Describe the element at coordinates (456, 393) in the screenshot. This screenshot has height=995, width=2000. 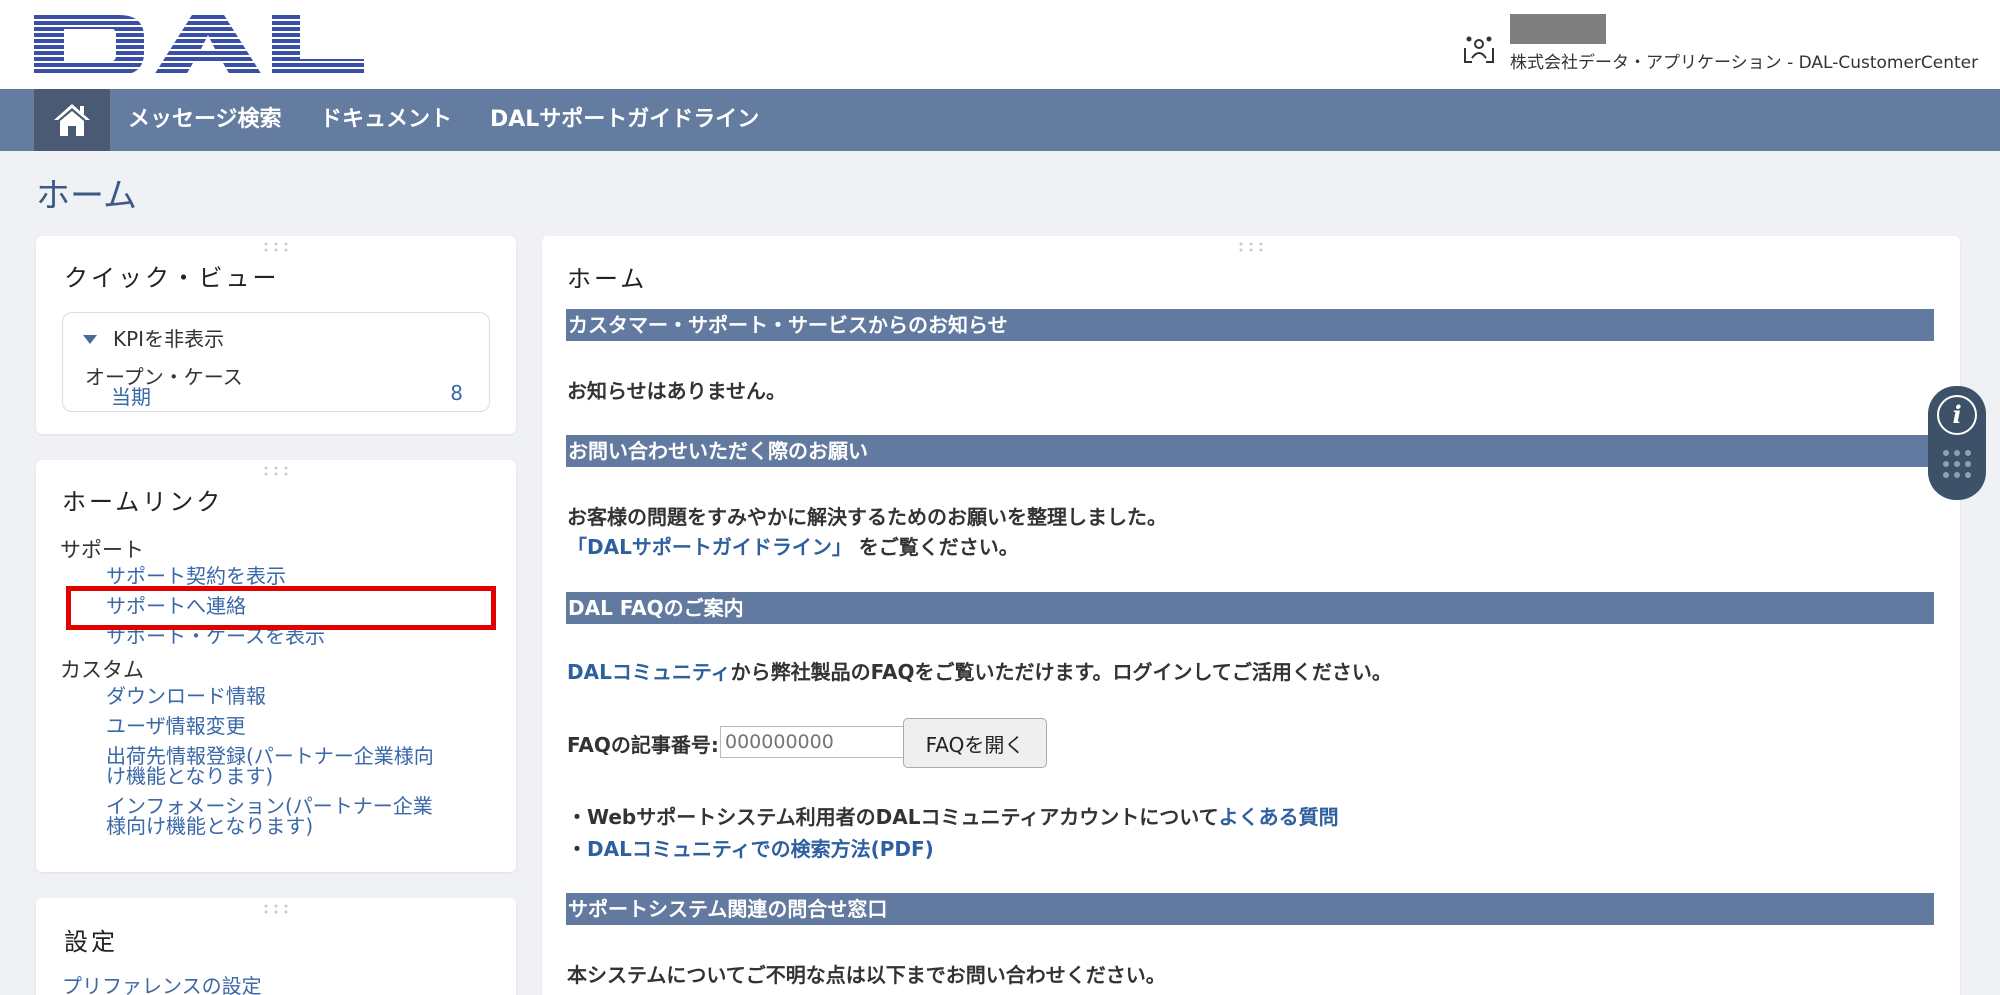
I see `open-cases-count: 8` at that location.